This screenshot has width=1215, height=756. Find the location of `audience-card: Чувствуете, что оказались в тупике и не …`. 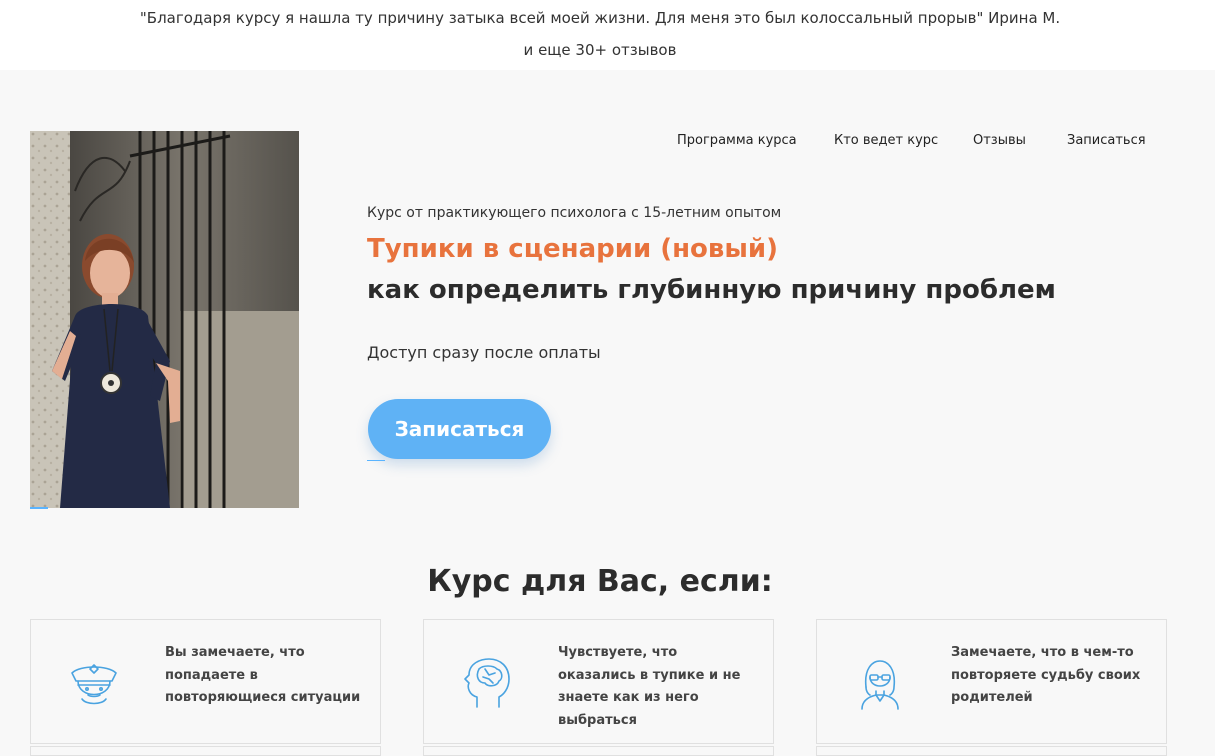

audience-card: Чувствуете, что оказались в тупике и не … is located at coordinates (598, 681).